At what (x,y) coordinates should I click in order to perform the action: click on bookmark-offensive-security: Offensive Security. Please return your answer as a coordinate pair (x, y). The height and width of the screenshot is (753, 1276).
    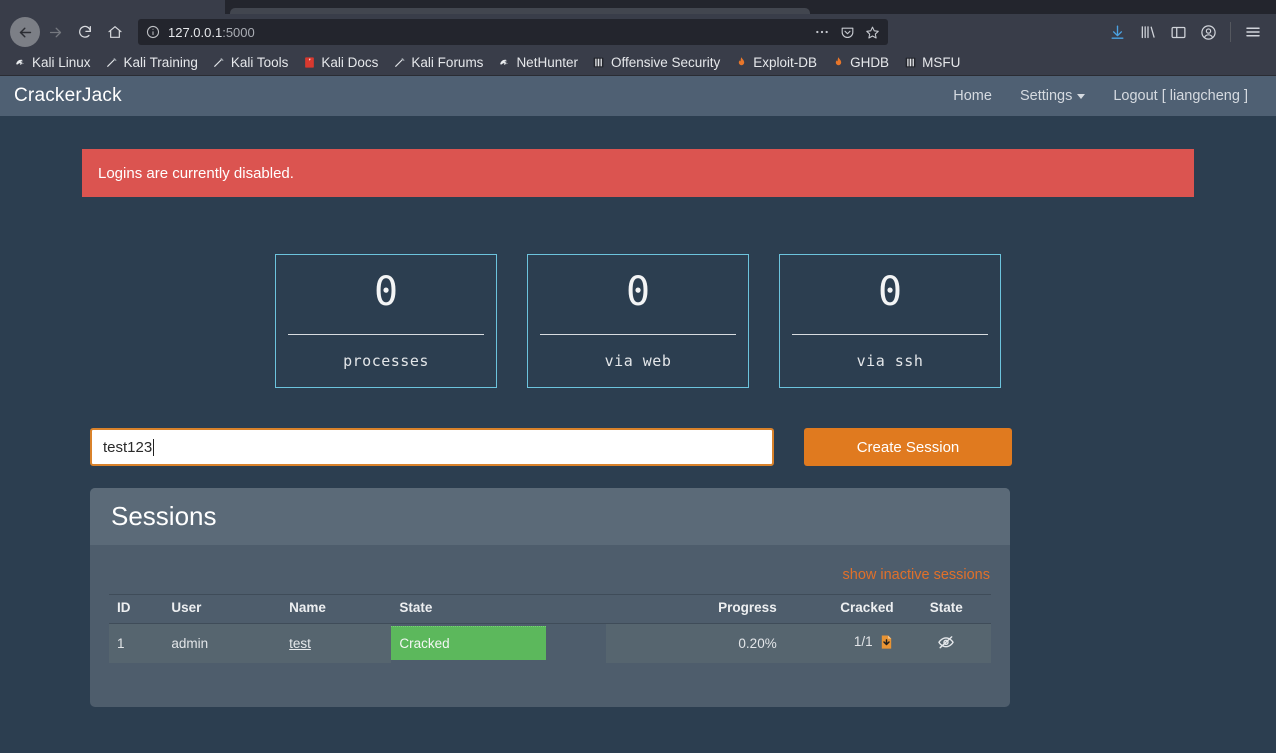
    Looking at the image, I should click on (656, 62).